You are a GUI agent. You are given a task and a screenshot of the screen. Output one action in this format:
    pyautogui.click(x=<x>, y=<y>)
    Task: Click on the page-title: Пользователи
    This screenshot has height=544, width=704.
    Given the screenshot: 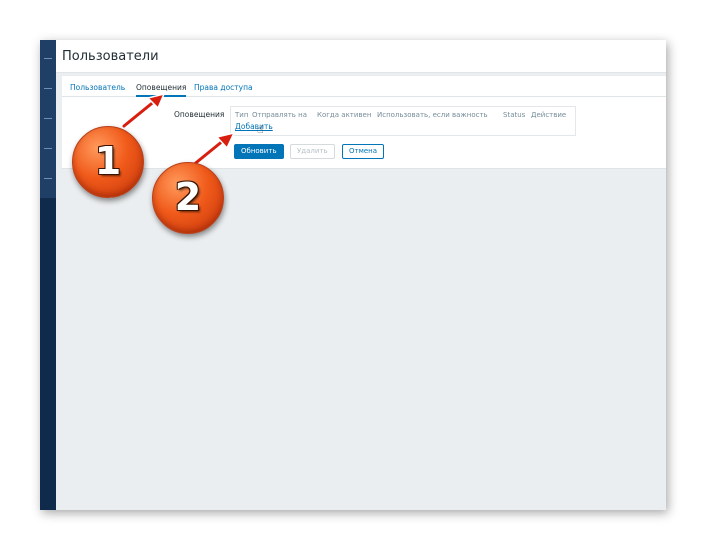 What is the action you would take?
    pyautogui.click(x=110, y=56)
    